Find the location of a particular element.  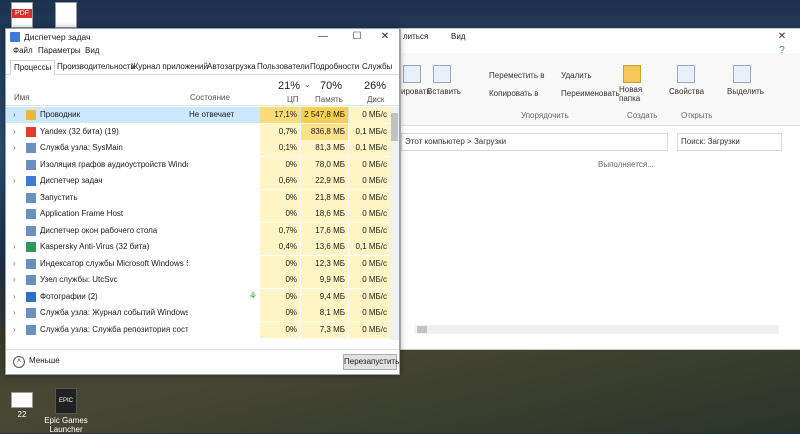

column-name: Имя is located at coordinates (22, 97).